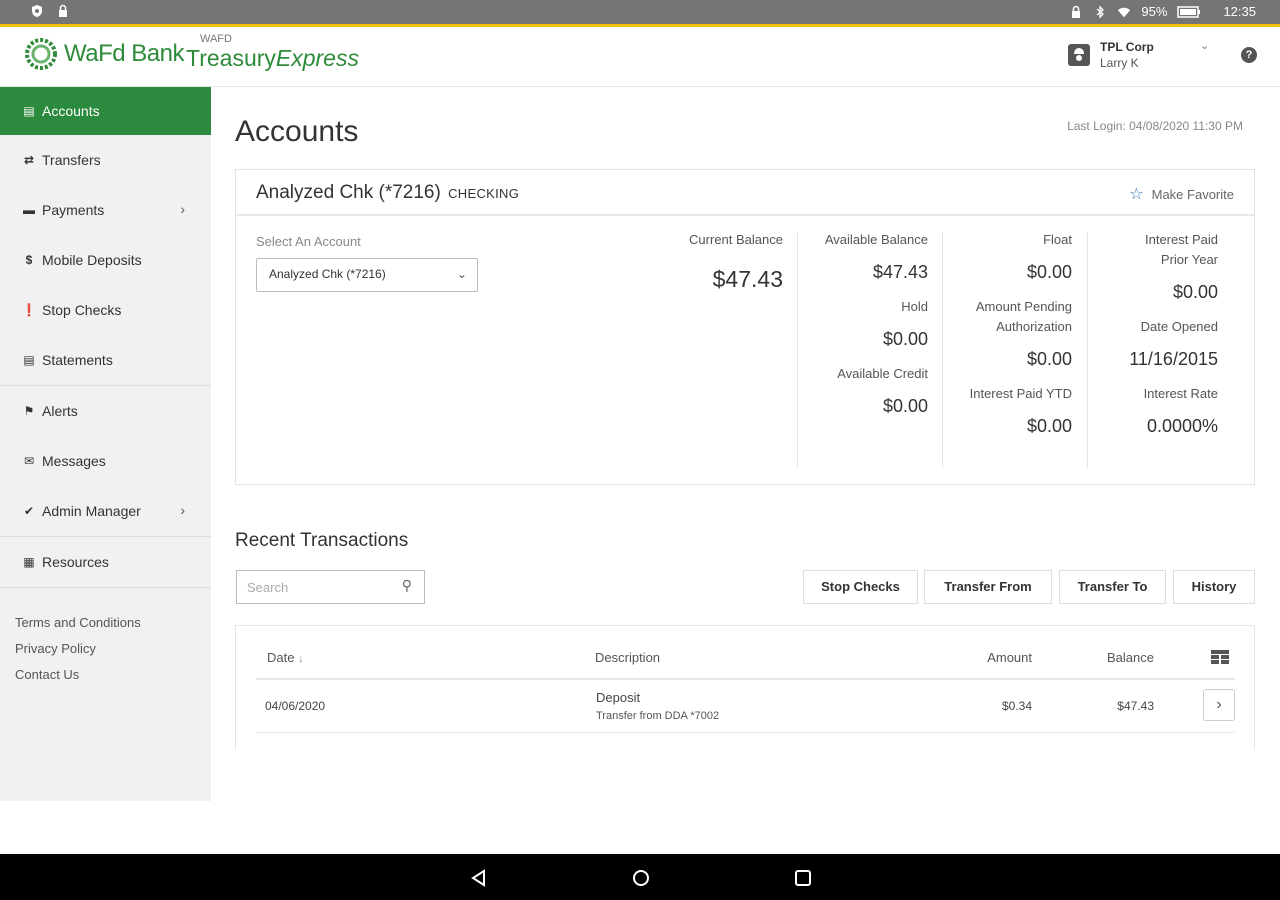  I want to click on current-balance-value: $47.43, so click(747, 279).